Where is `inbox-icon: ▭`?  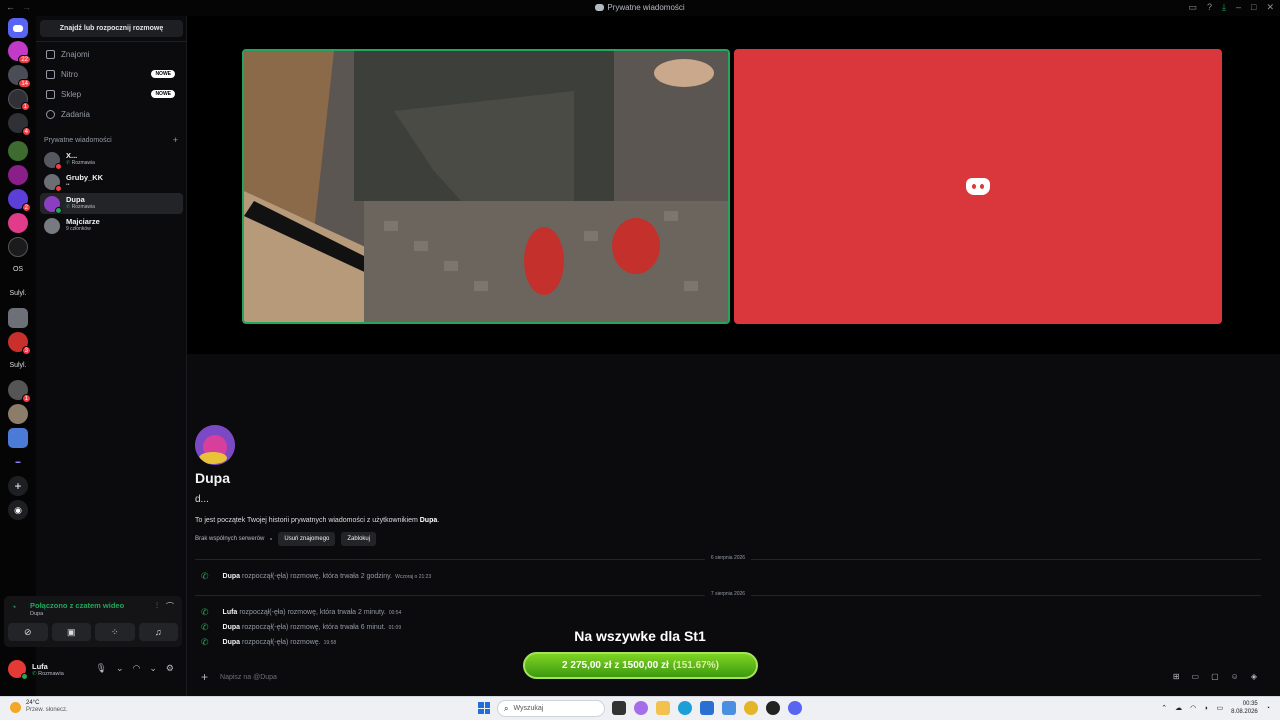 inbox-icon: ▭ is located at coordinates (1192, 7).